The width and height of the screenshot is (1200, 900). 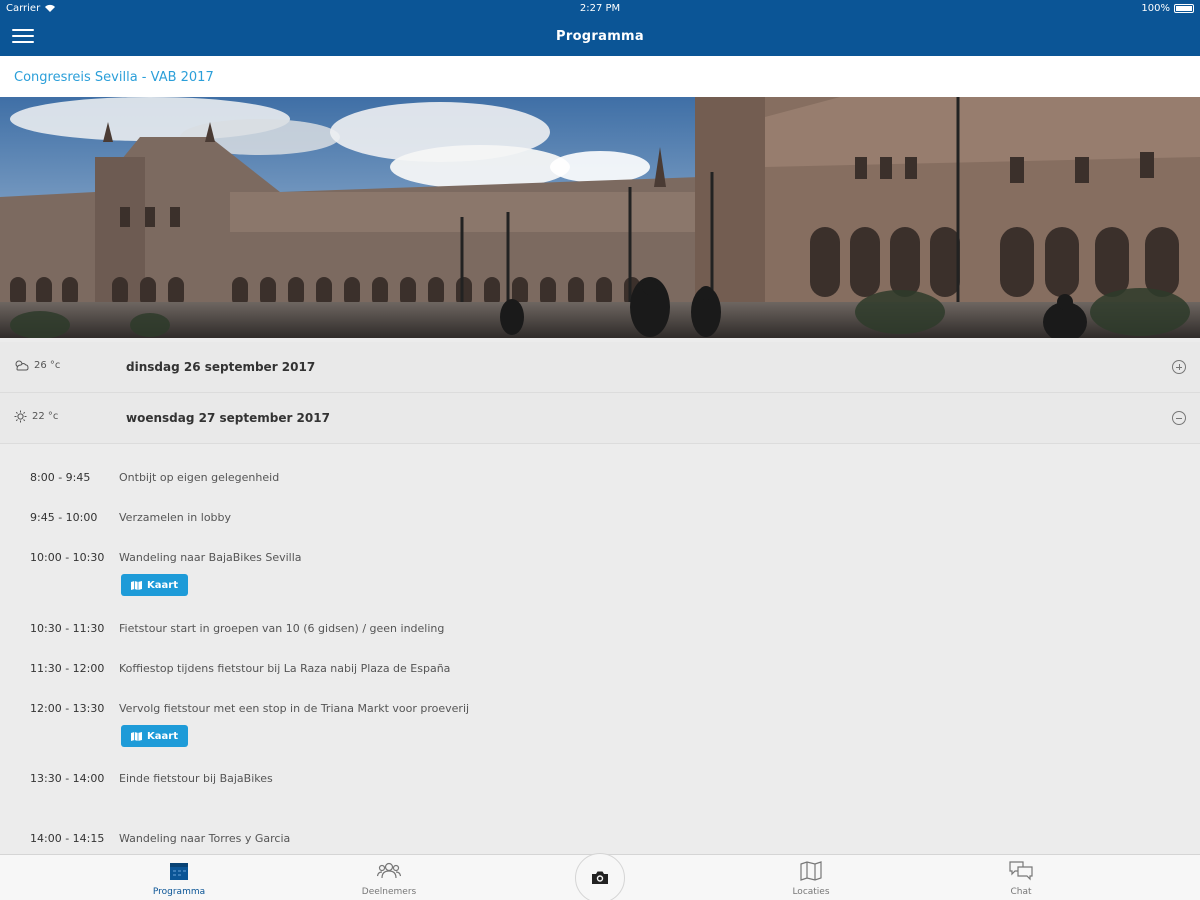 I want to click on tab-chat: Chat, so click(x=1021, y=877).